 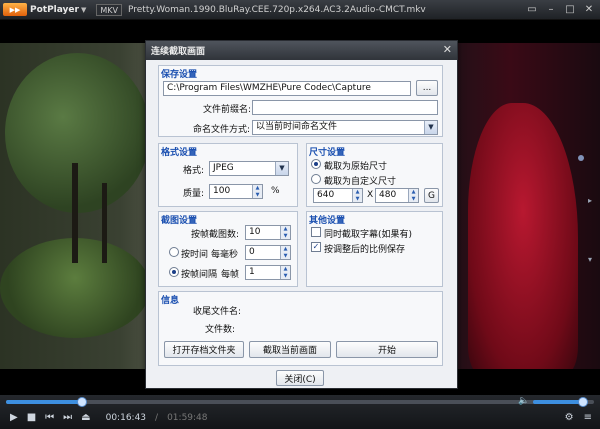 I want to click on format-badge: MKV, so click(x=109, y=9).